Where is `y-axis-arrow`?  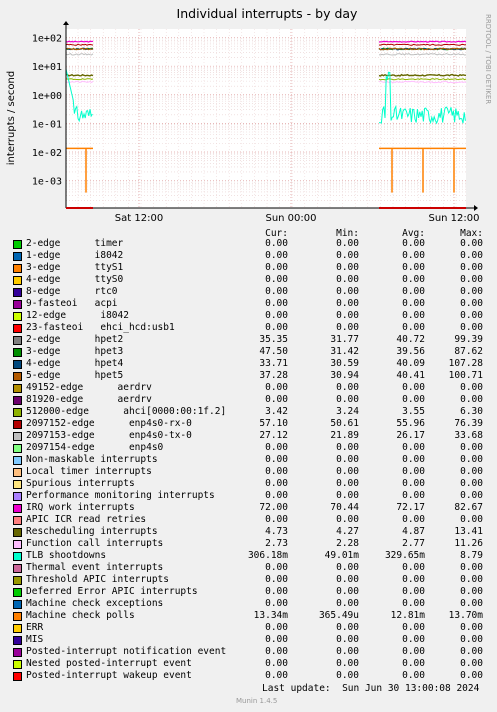
y-axis-arrow is located at coordinates (66, 23).